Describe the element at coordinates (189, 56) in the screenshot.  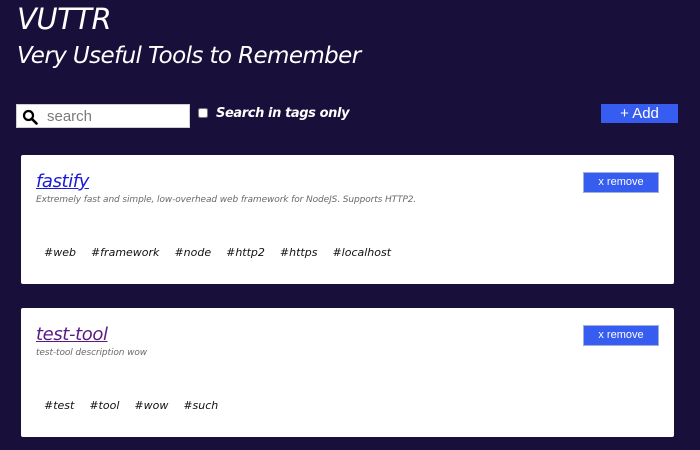
I see `app-subtitle: Very Useful Tools to Remember` at that location.